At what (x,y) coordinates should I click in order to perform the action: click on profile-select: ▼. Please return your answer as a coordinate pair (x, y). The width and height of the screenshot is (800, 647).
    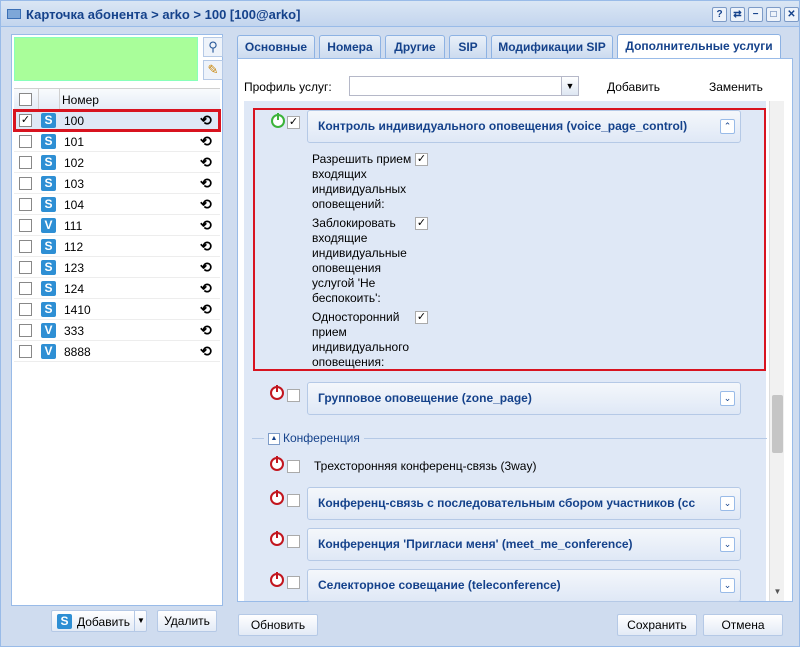
    Looking at the image, I should click on (464, 86).